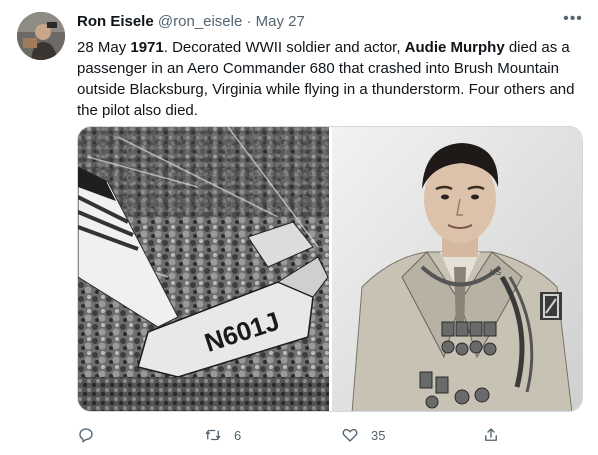 This screenshot has height=455, width=598. What do you see at coordinates (147, 47) in the screenshot?
I see `tweet-text-year: 1971` at bounding box center [147, 47].